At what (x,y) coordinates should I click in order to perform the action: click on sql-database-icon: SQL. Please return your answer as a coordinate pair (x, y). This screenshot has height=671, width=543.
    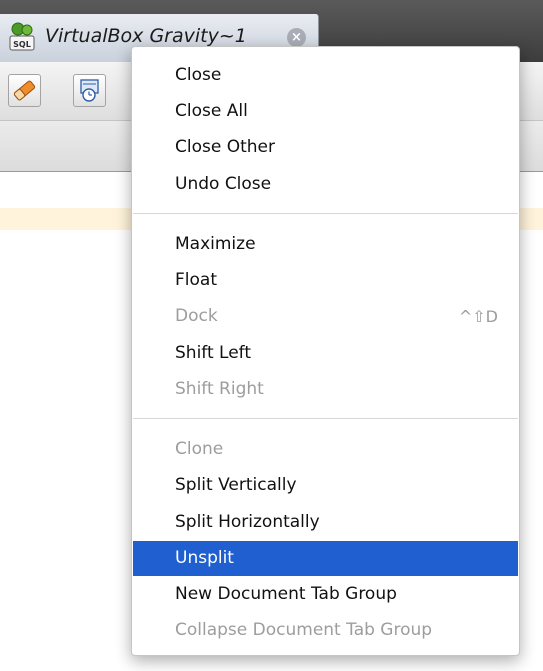
    Looking at the image, I should click on (22, 37).